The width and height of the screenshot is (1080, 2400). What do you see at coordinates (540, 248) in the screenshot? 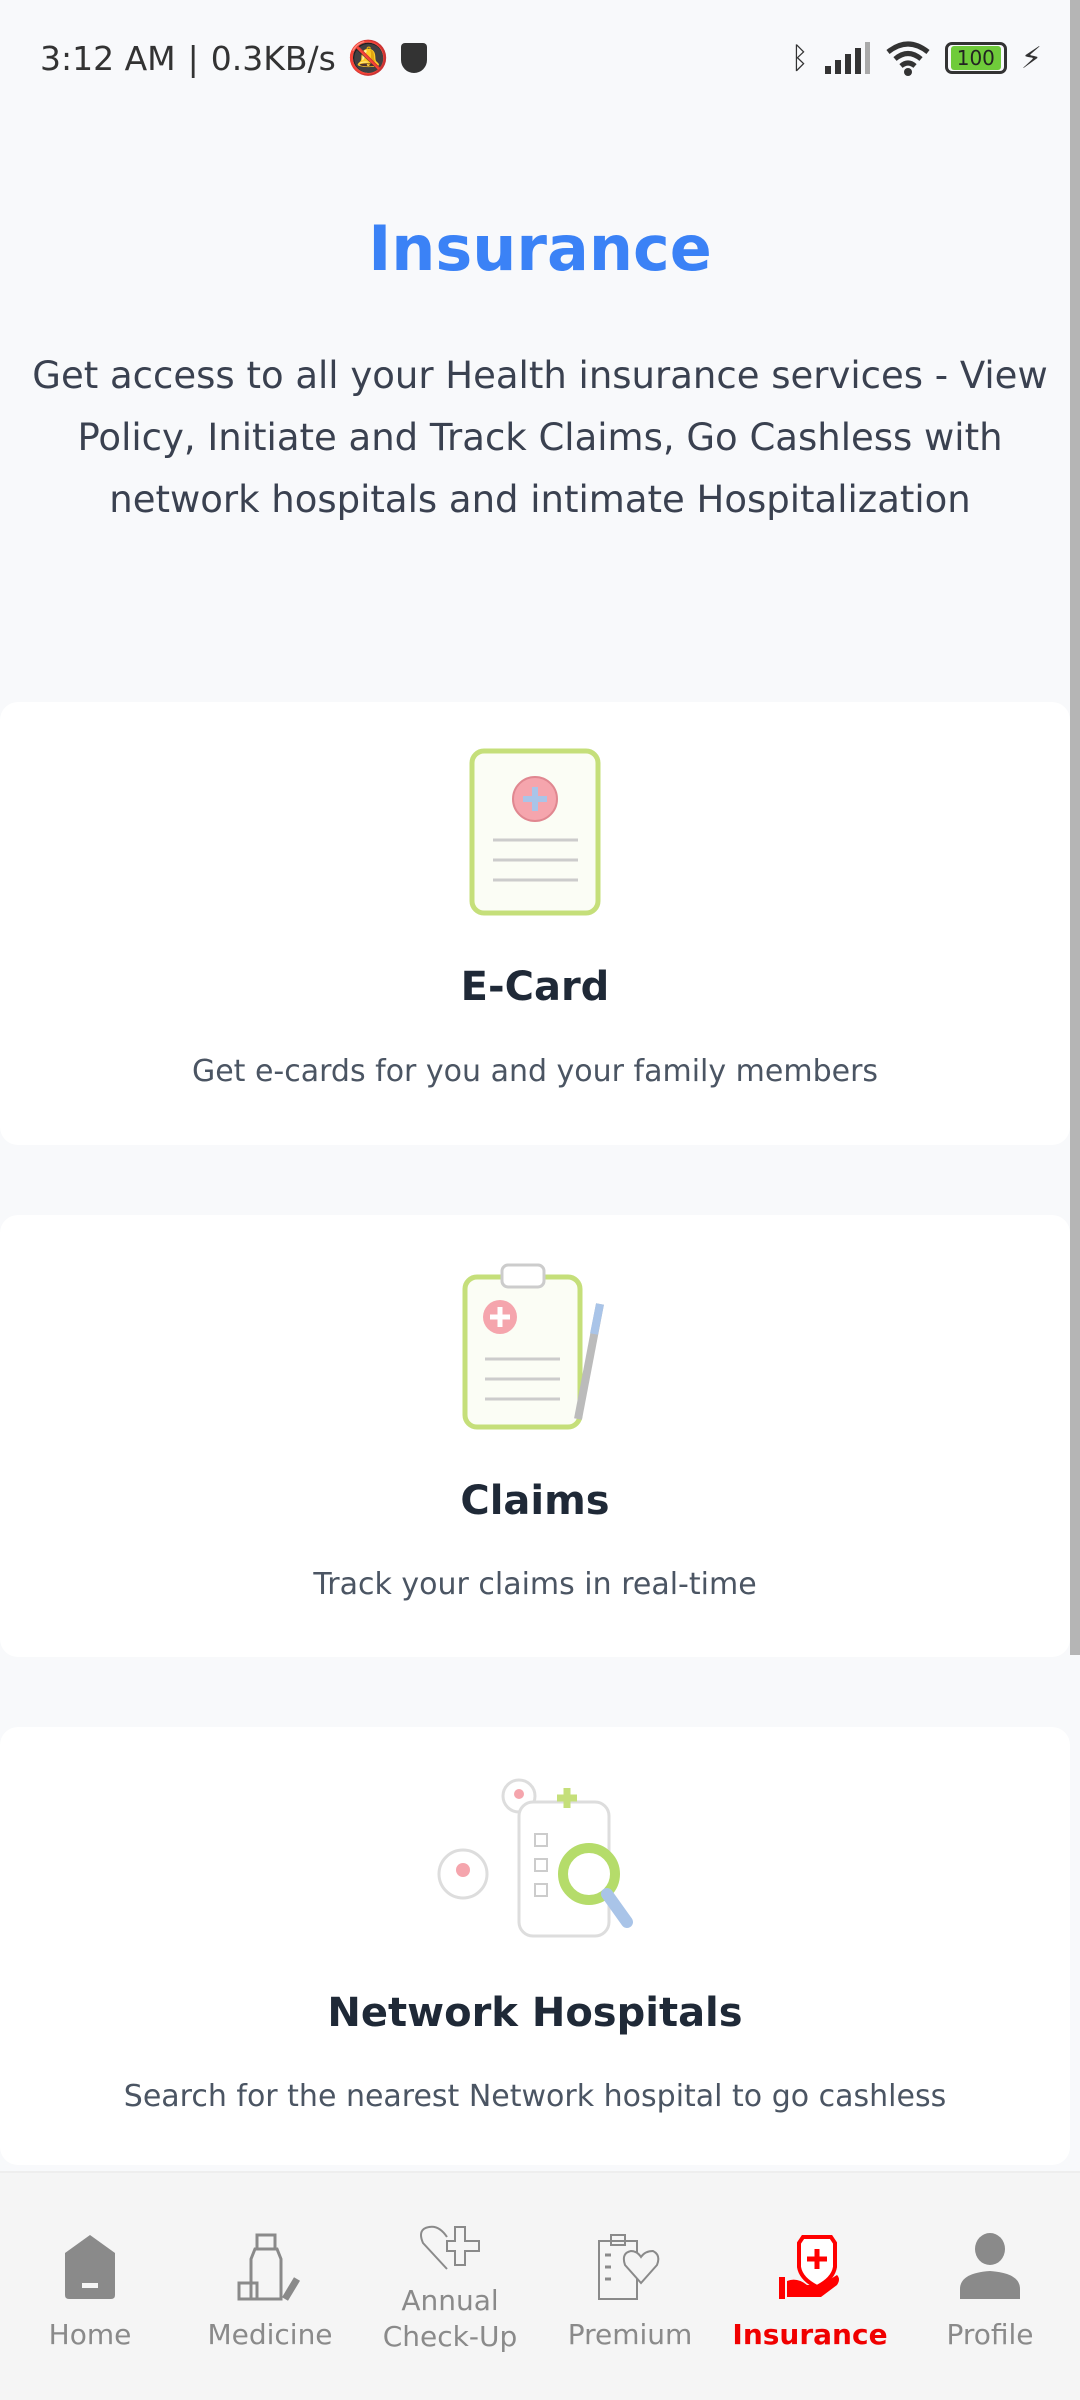
I see `page-title: Insurance` at bounding box center [540, 248].